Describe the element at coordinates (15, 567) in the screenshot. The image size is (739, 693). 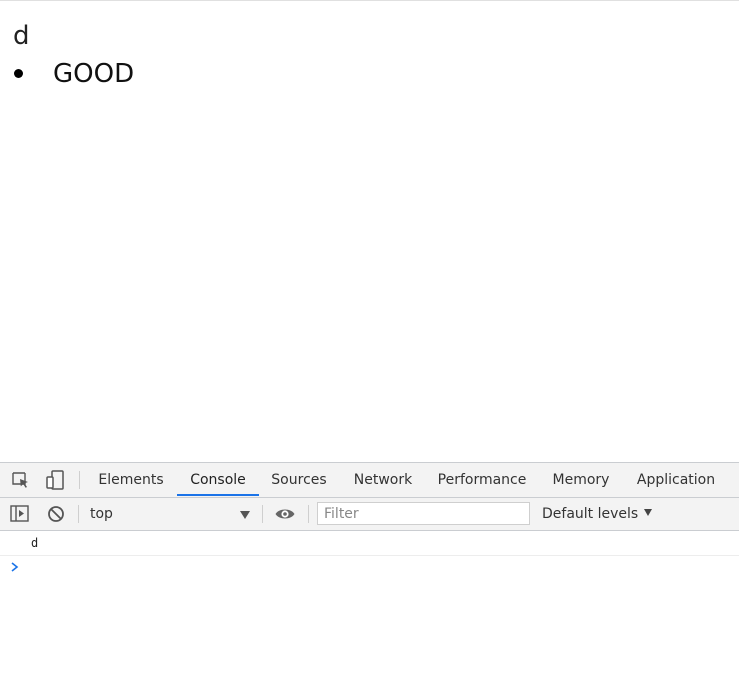
I see `prompt-chevron-icon` at that location.